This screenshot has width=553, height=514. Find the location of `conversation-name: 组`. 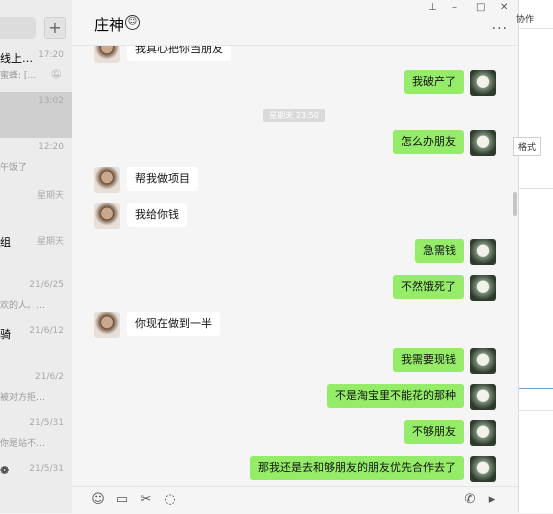

conversation-name: 组 is located at coordinates (5, 242).